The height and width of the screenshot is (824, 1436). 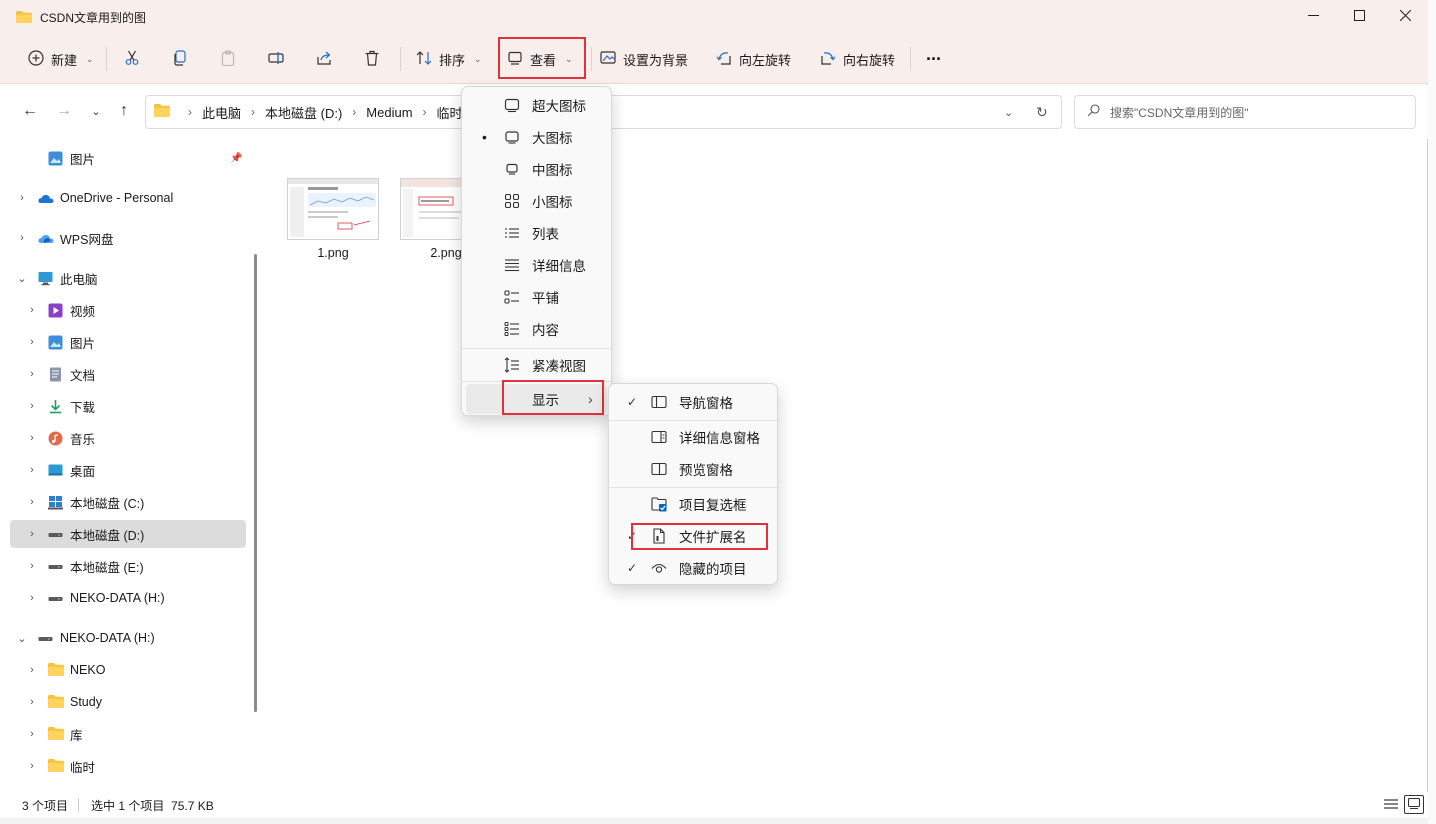 What do you see at coordinates (536, 265) in the screenshot?
I see `menu-item-details: 详细信息` at bounding box center [536, 265].